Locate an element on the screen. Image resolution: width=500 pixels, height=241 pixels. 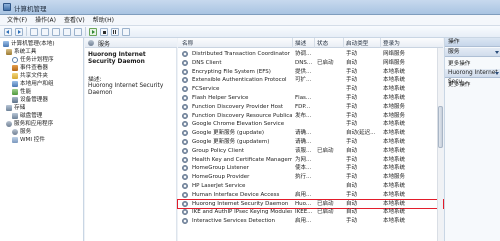
properties-icon is located at coordinates (56, 31).